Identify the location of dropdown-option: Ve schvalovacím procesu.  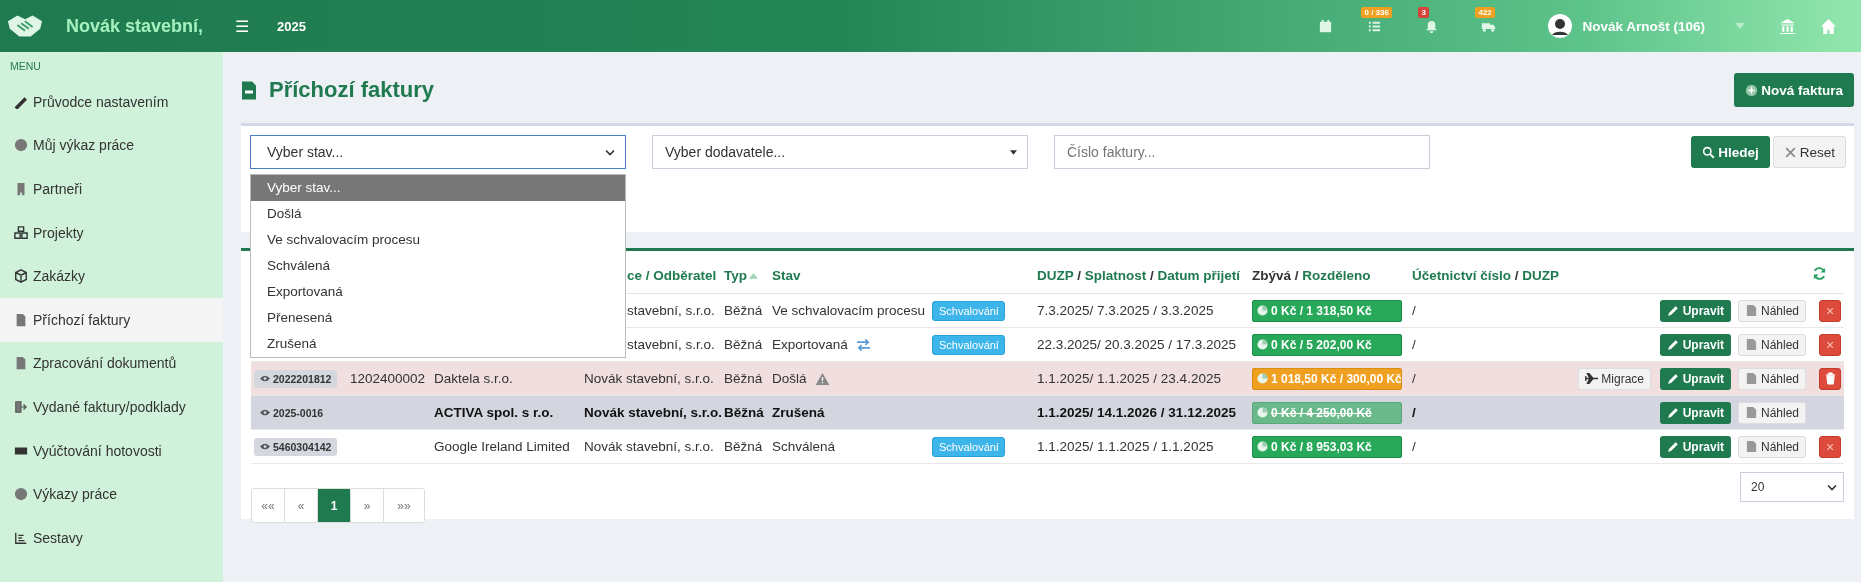
(438, 240).